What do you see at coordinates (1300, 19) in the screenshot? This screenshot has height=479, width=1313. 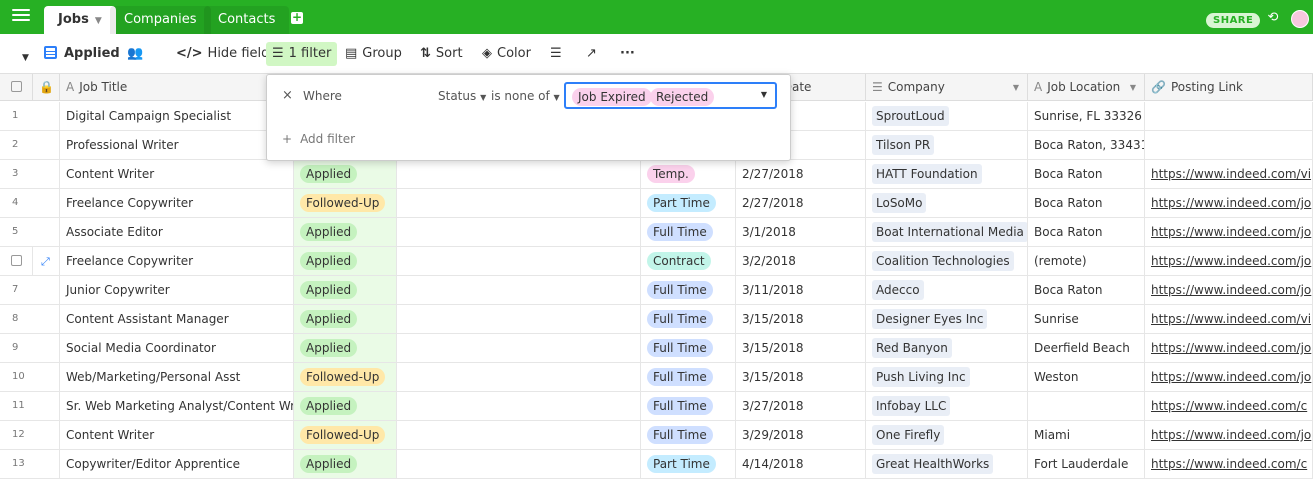 I see `avatar` at bounding box center [1300, 19].